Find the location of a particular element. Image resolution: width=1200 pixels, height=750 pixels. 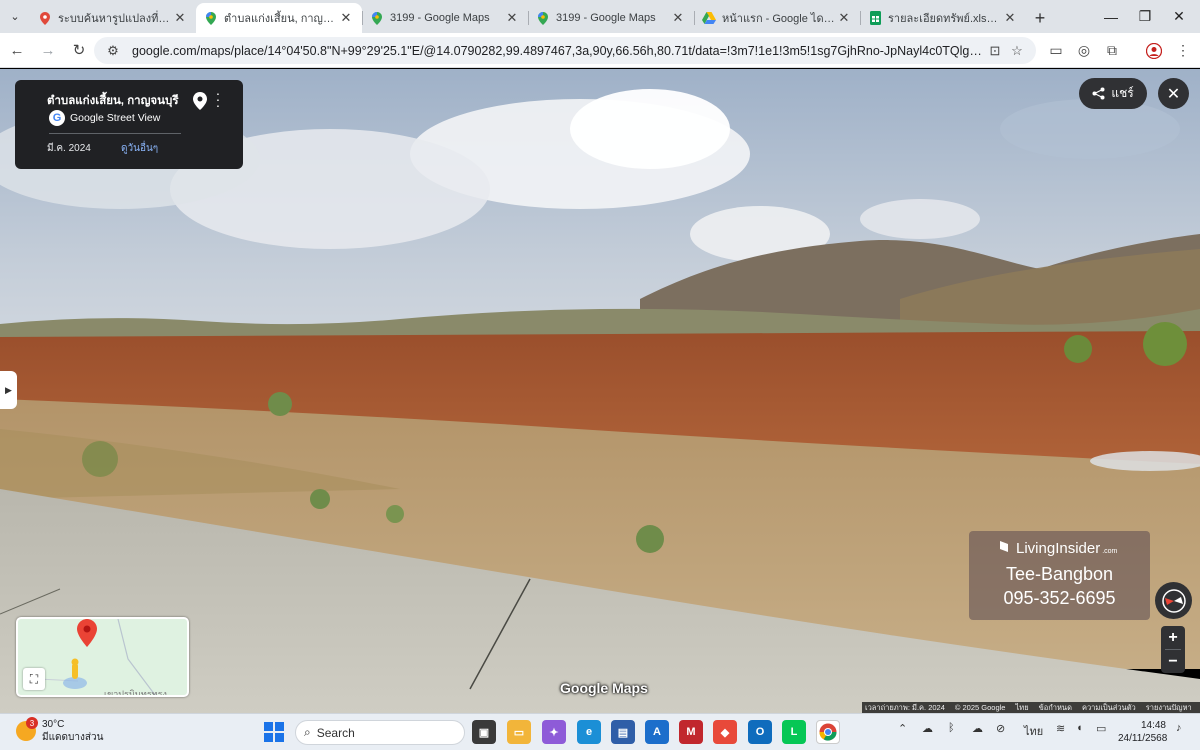

system-clock: 14:48 24/11/2568 is located at coordinates (1143, 732).